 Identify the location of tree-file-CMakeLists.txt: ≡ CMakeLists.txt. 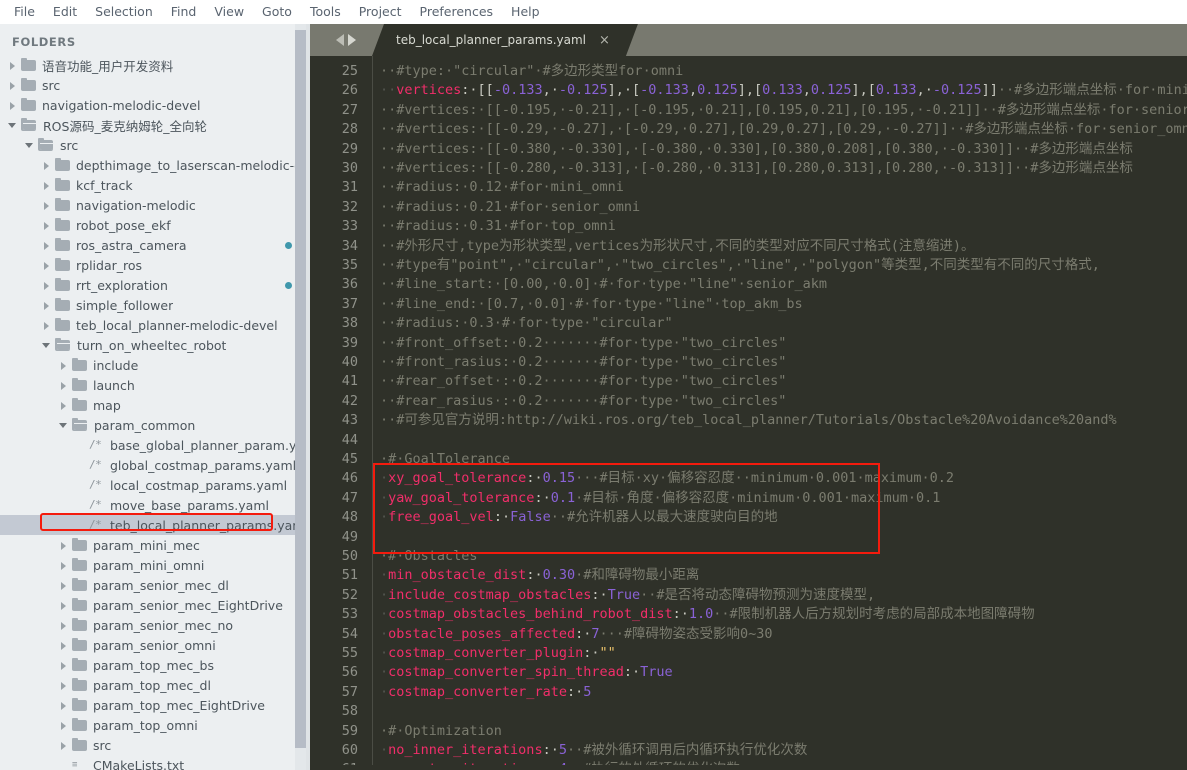
(155, 762).